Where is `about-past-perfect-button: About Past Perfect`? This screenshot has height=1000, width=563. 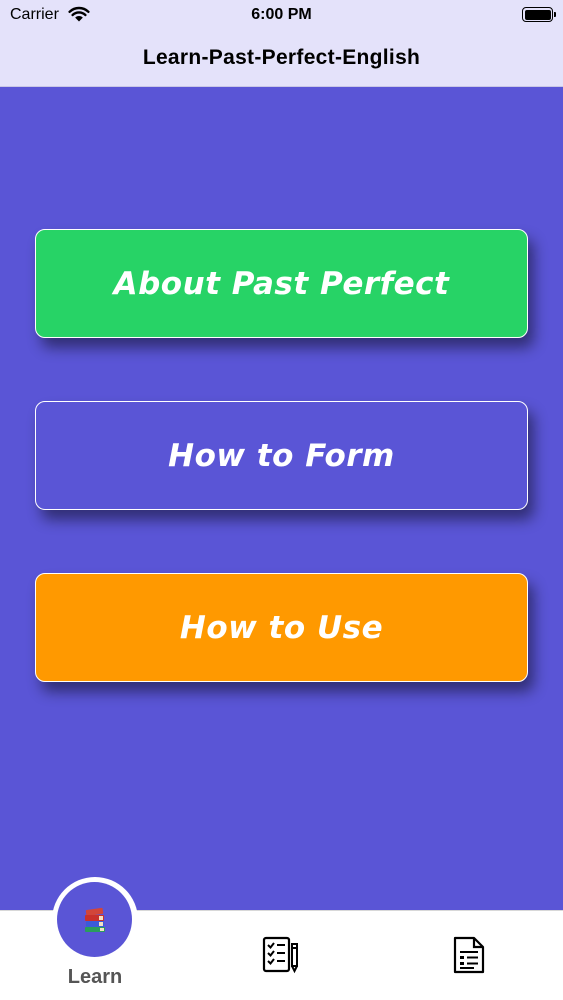
about-past-perfect-button: About Past Perfect is located at coordinates (281, 283).